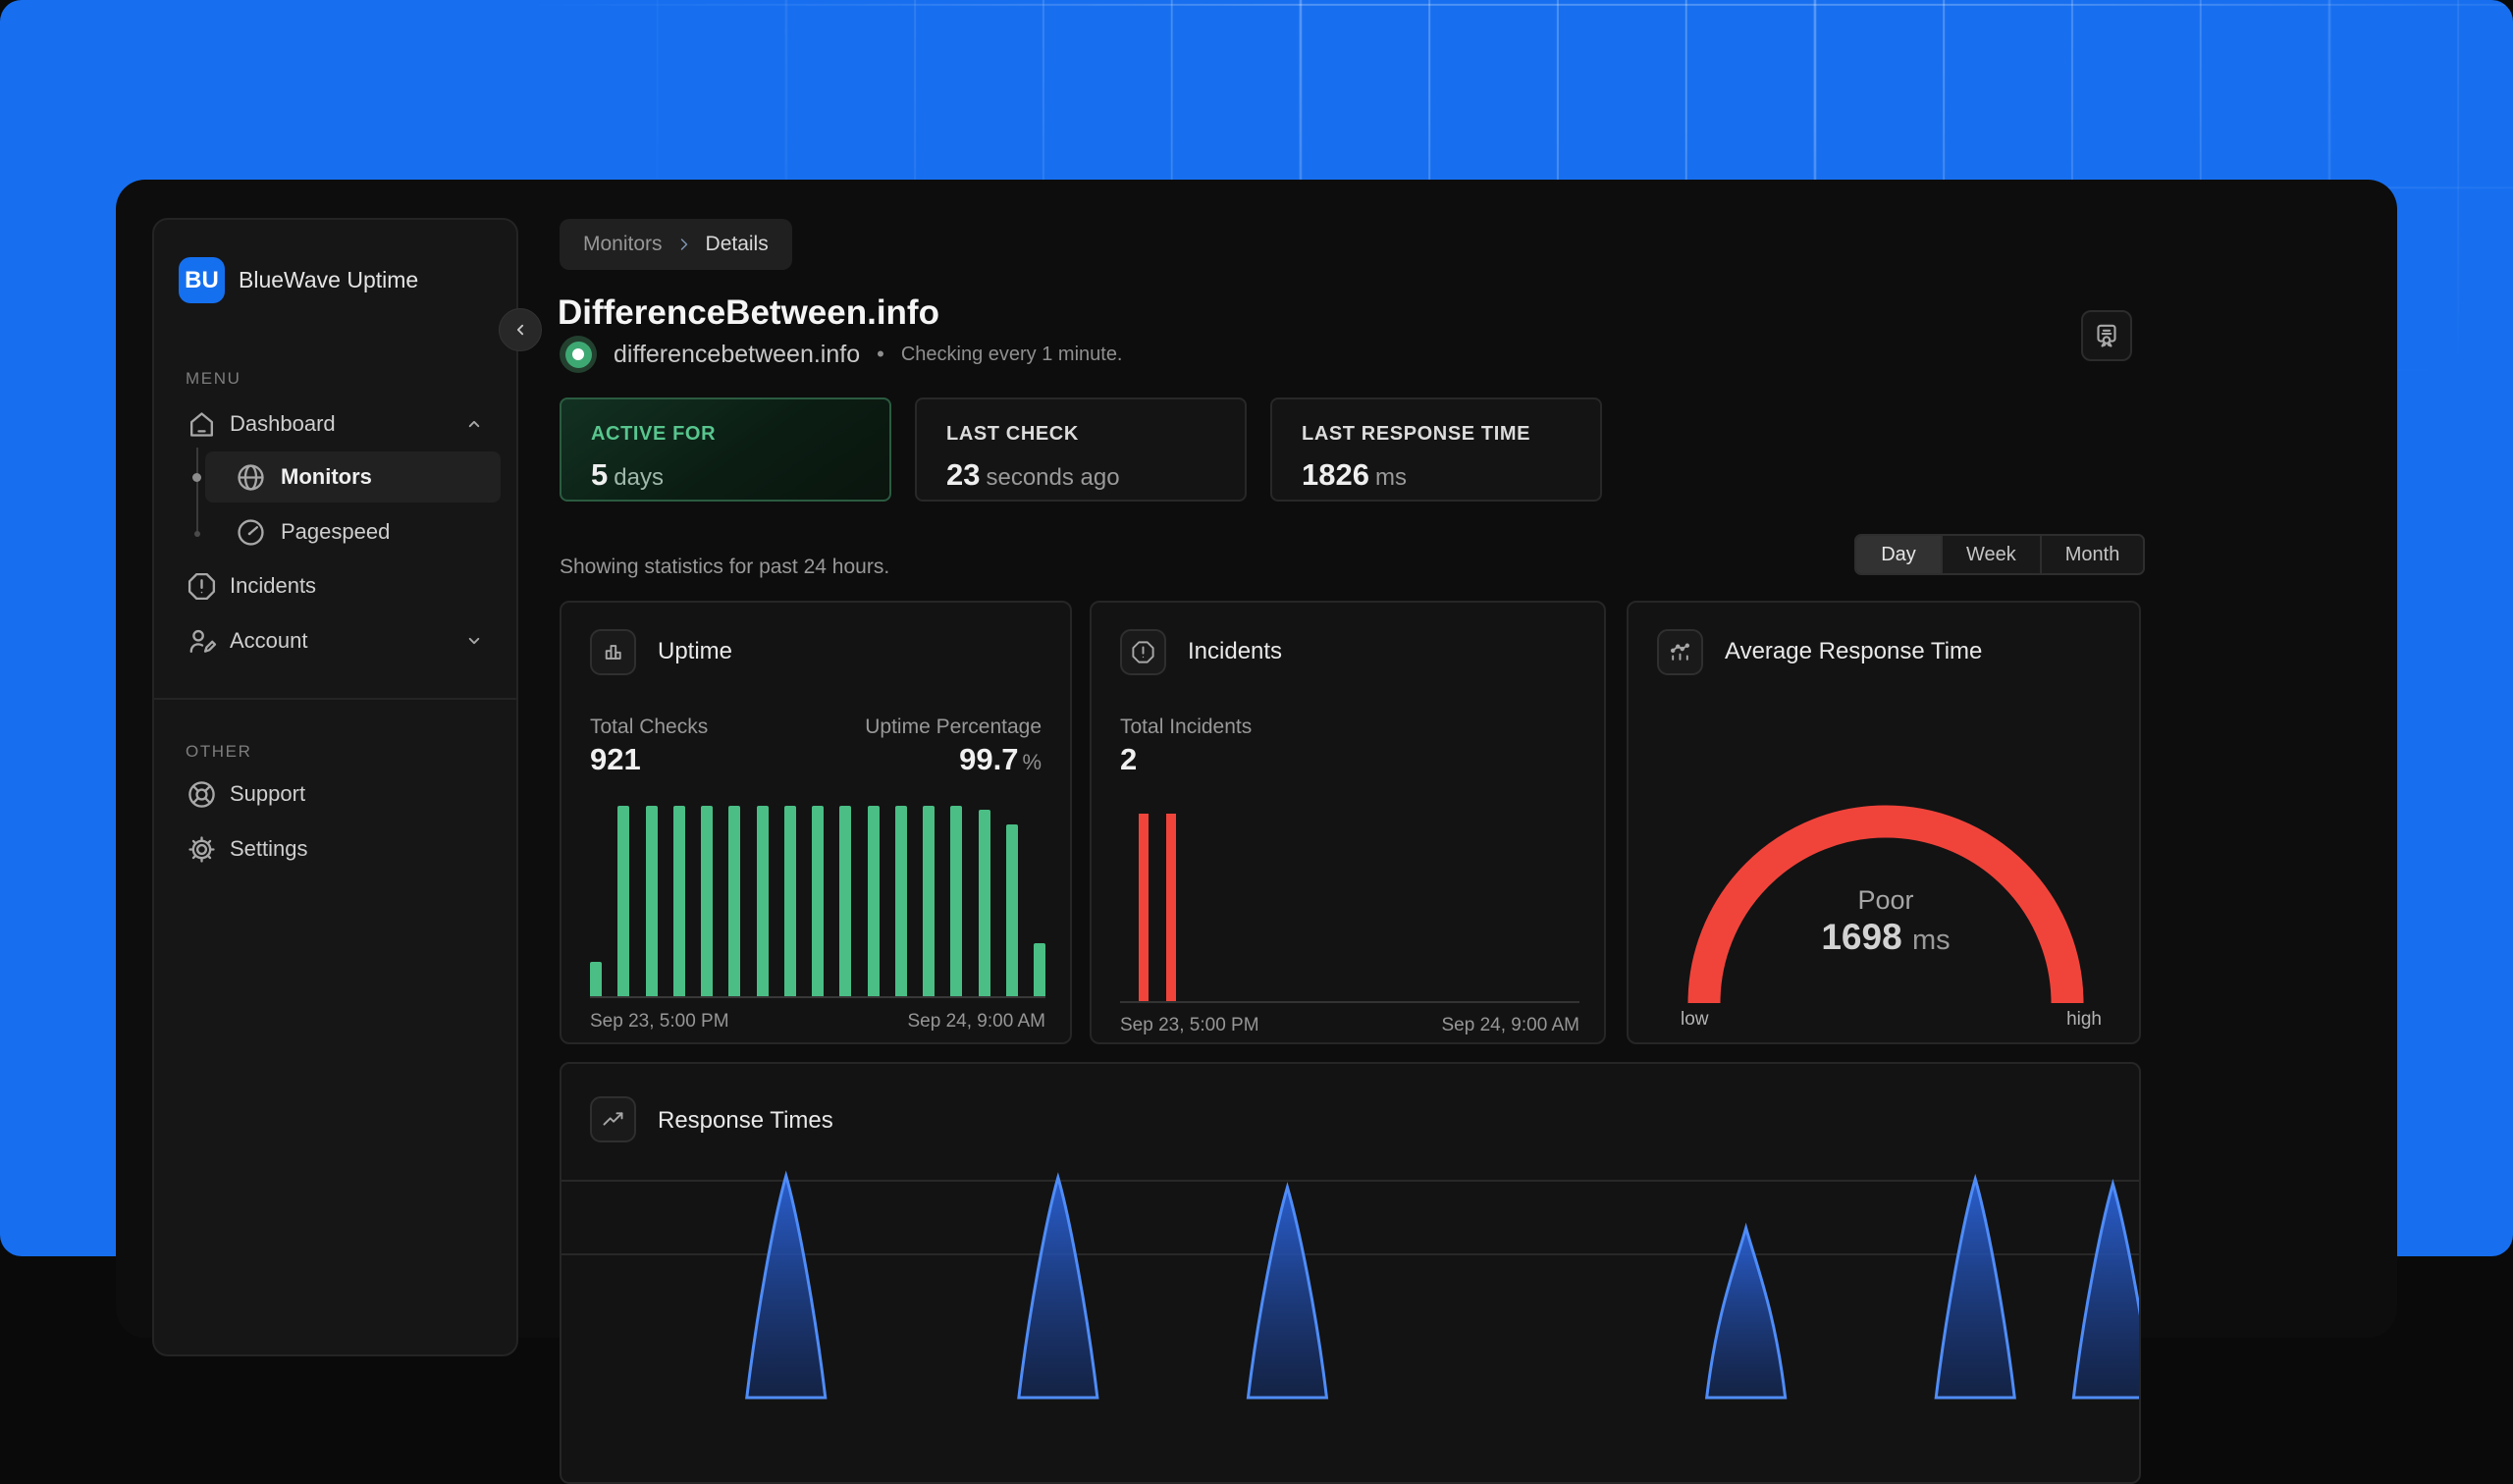  I want to click on incident-bar, so click(1171, 907).